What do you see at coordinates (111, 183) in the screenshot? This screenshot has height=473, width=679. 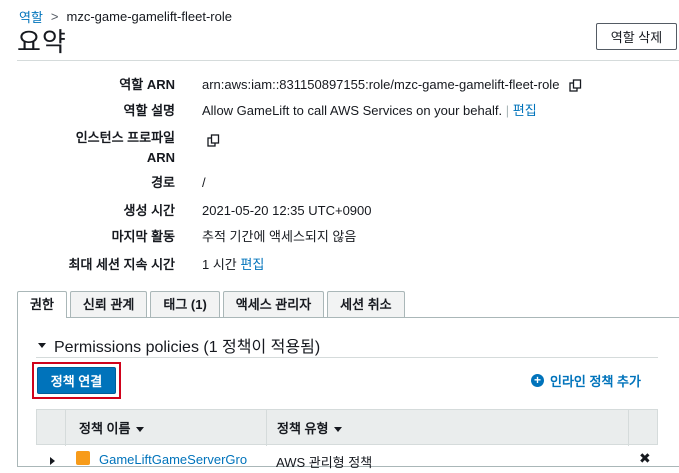 I see `row-path: 경로 /` at bounding box center [111, 183].